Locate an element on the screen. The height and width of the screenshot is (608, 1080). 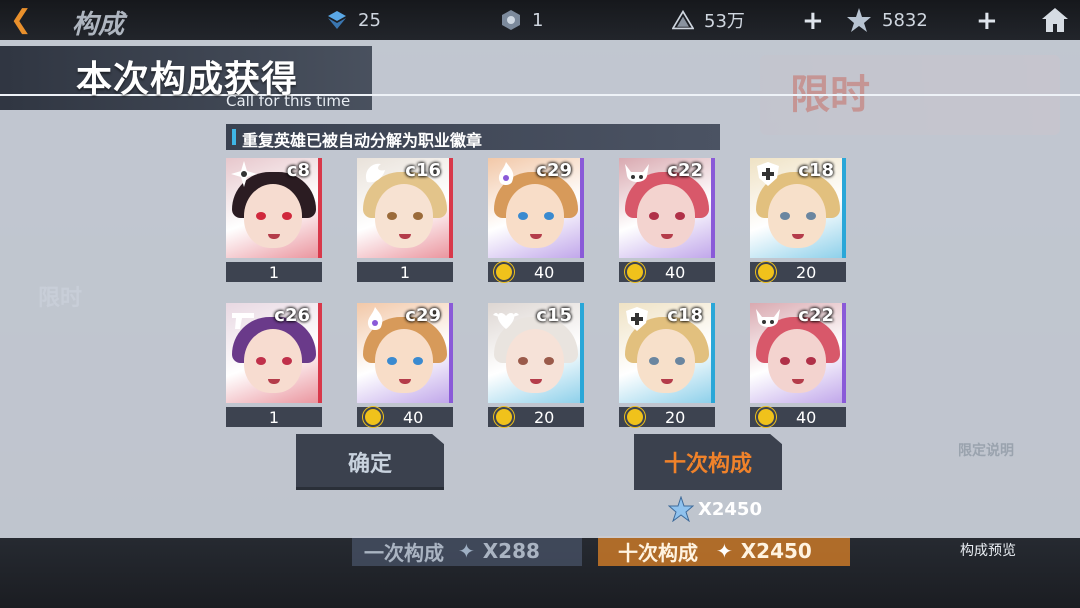
duplicate-notice: 重复英雄已被自动分解为职业徽章 is located at coordinates (473, 137).